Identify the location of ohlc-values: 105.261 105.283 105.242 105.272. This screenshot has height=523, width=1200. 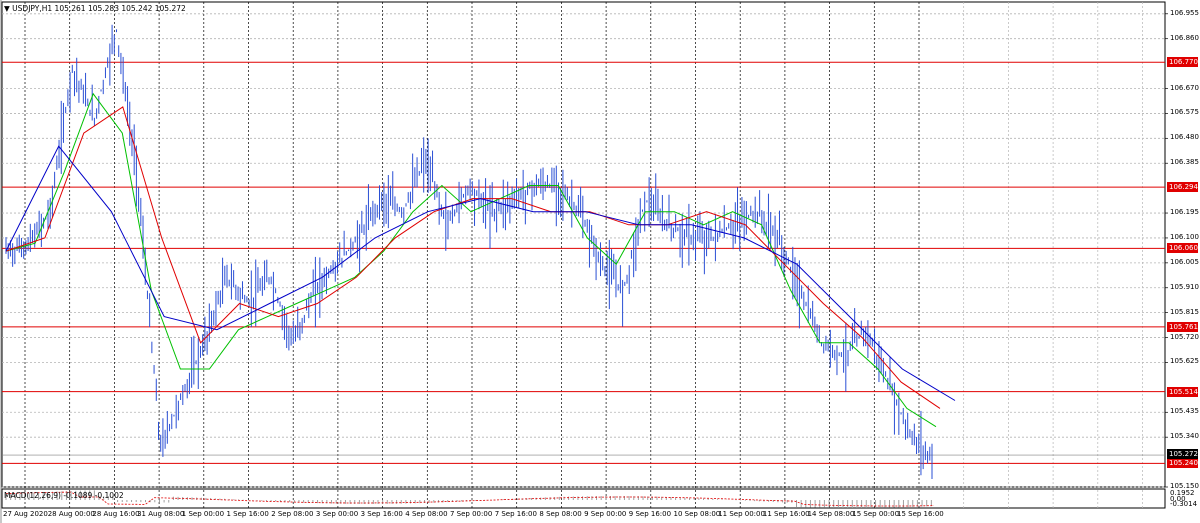
(120, 8).